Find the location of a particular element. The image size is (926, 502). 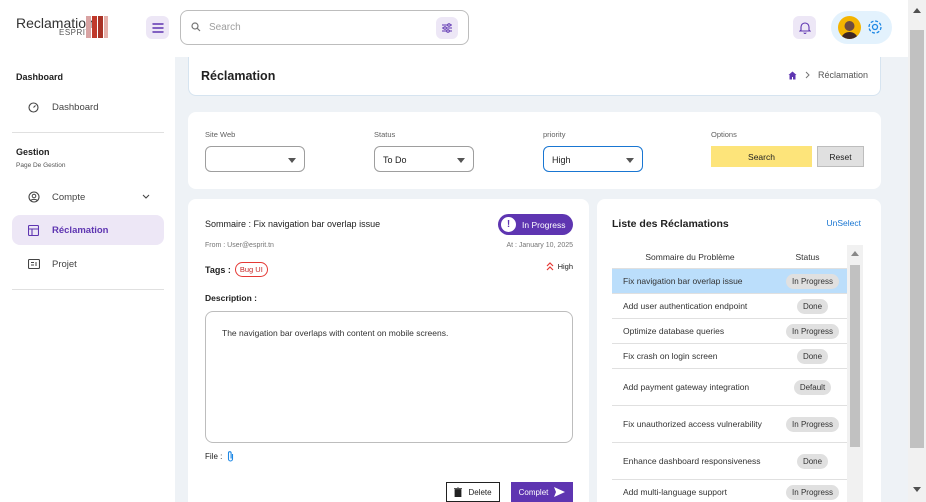

tags-label: Tags : is located at coordinates (218, 269).